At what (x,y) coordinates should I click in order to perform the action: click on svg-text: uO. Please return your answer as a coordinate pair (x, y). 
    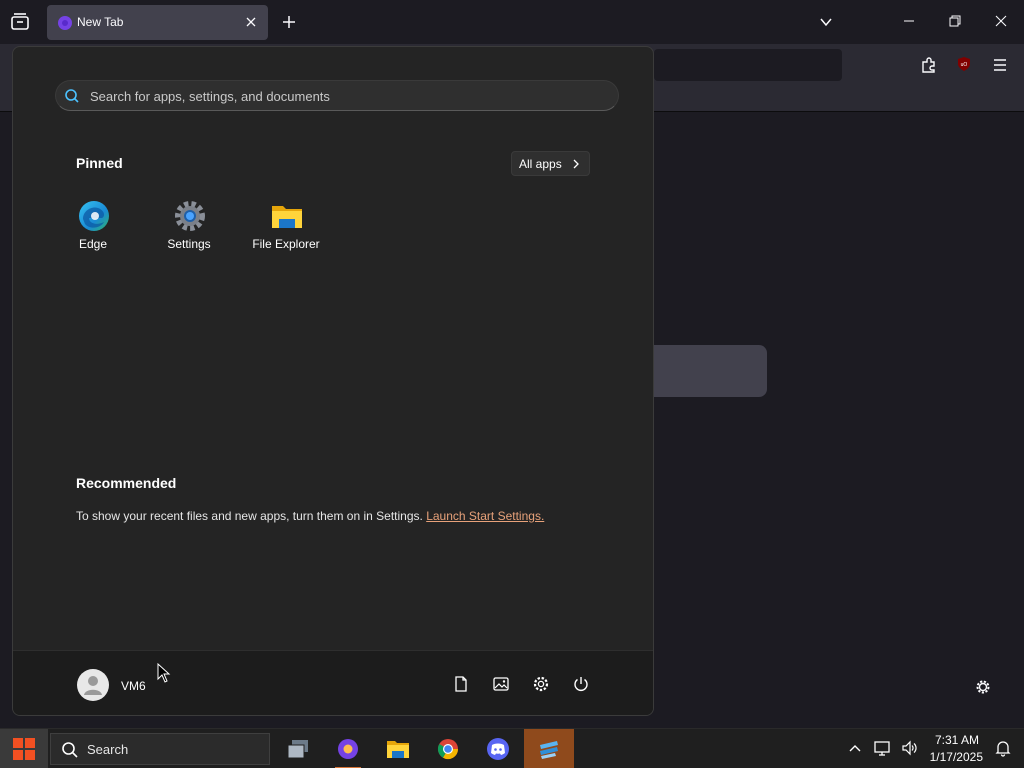
    Looking at the image, I should click on (964, 65).